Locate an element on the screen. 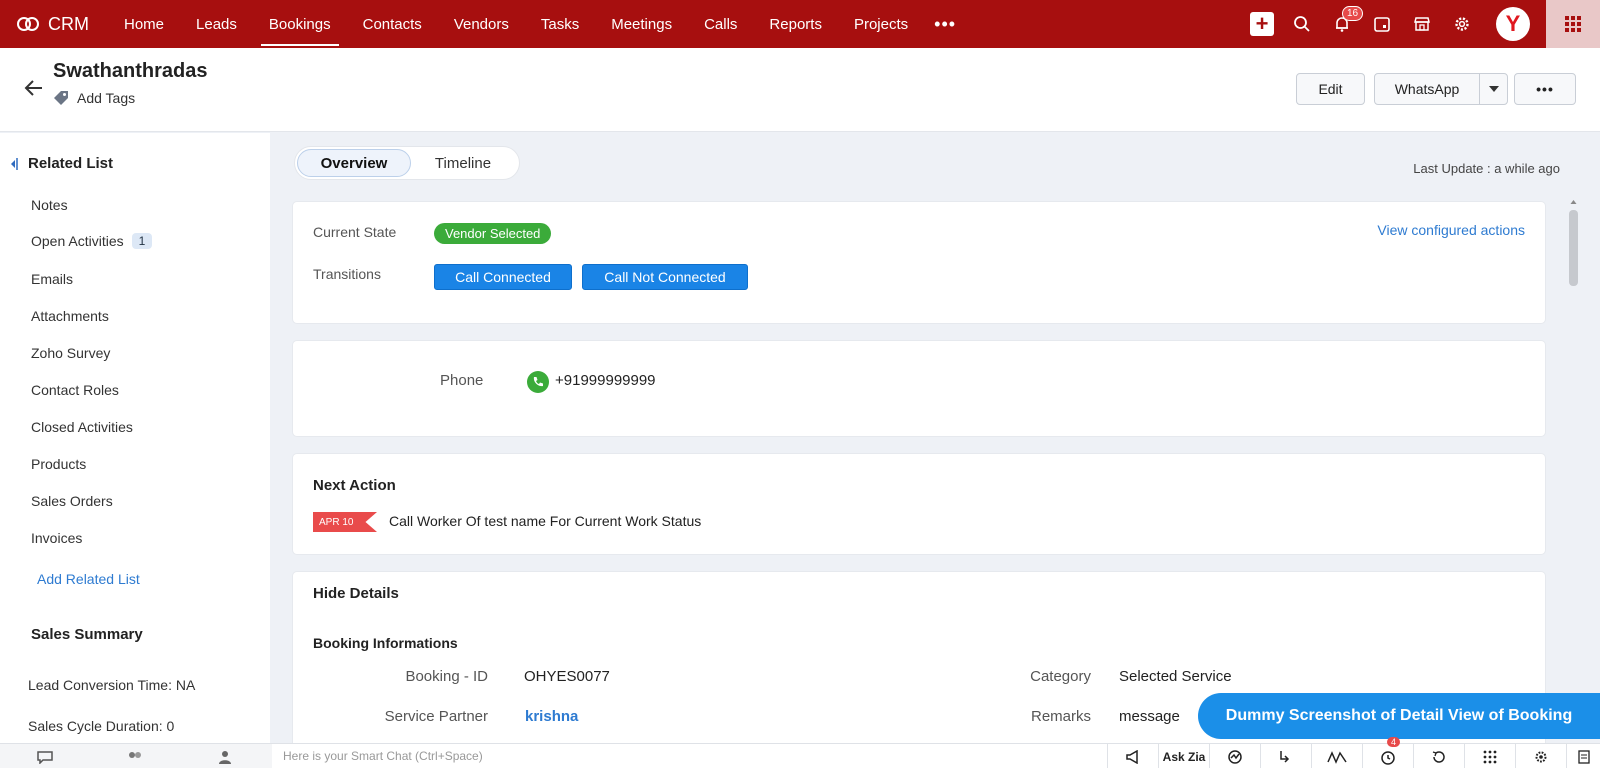  remarks-value: message is located at coordinates (1149, 716).